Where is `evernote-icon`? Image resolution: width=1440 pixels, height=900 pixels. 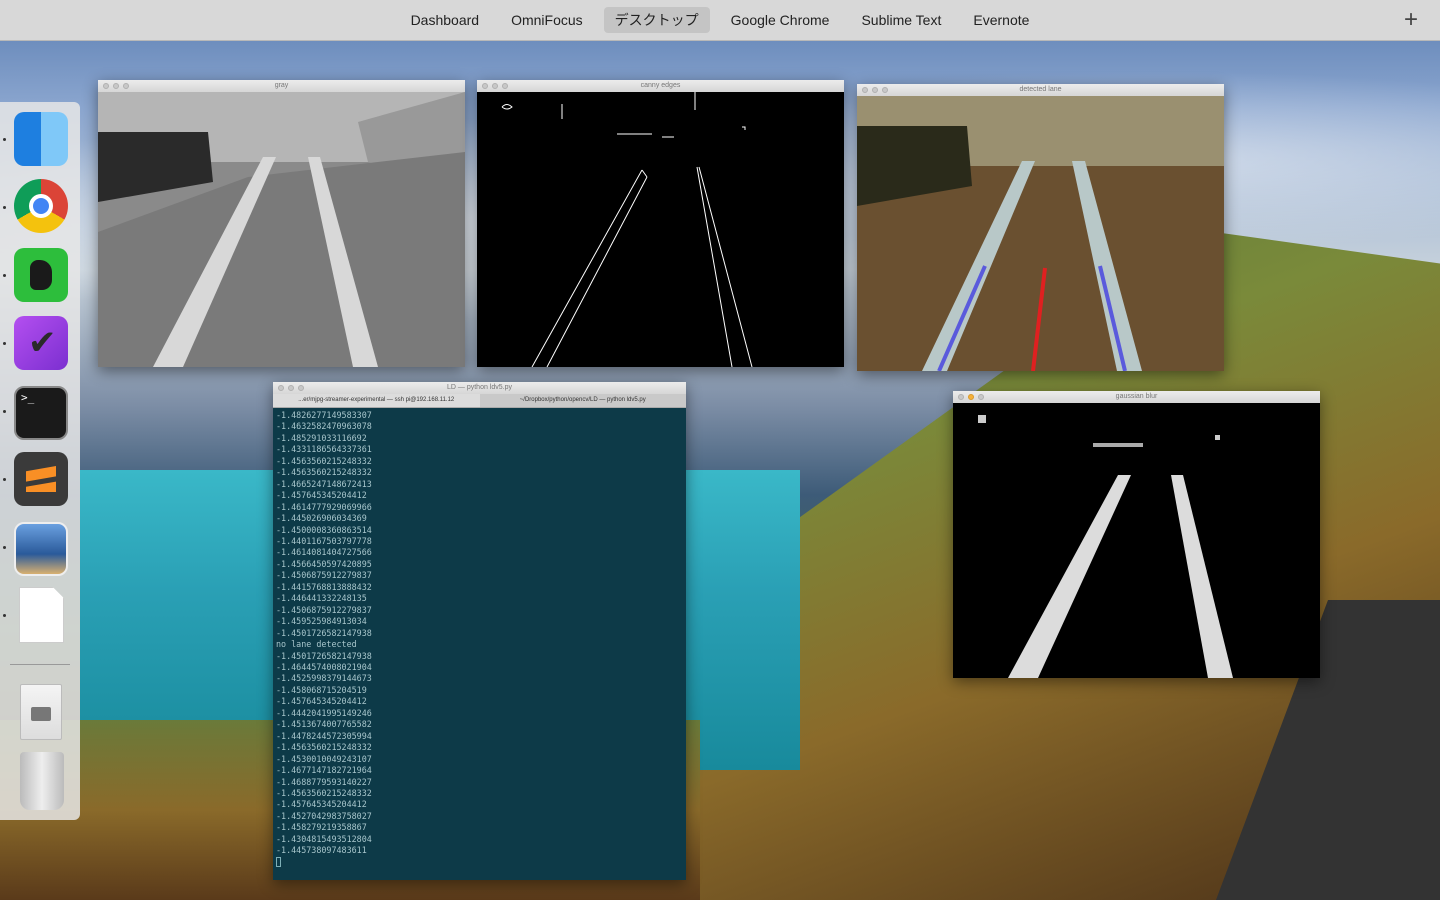 evernote-icon is located at coordinates (41, 275).